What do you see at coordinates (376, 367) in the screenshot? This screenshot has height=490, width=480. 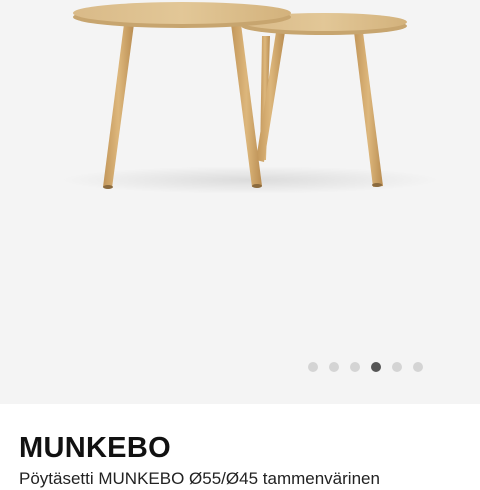 I see `carousel-dot-4-active` at bounding box center [376, 367].